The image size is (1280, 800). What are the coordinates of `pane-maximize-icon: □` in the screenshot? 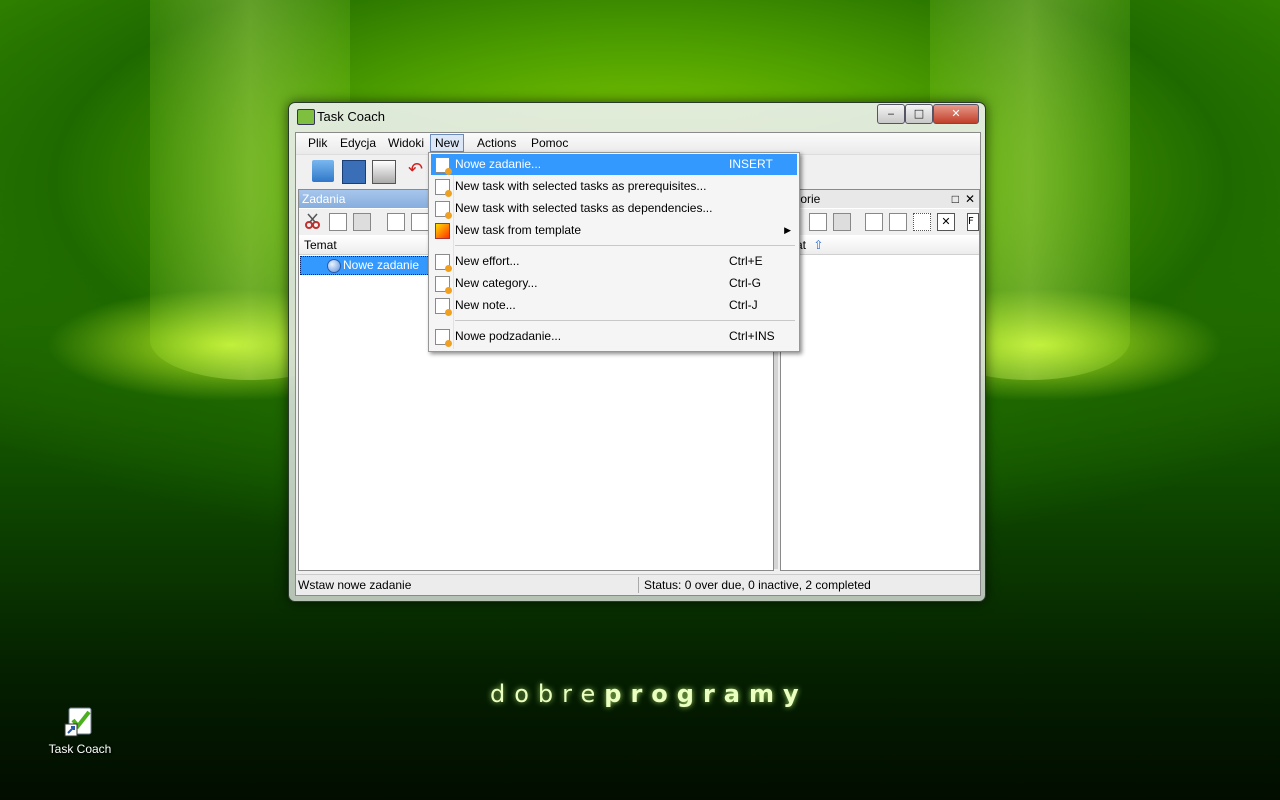 It's located at (955, 199).